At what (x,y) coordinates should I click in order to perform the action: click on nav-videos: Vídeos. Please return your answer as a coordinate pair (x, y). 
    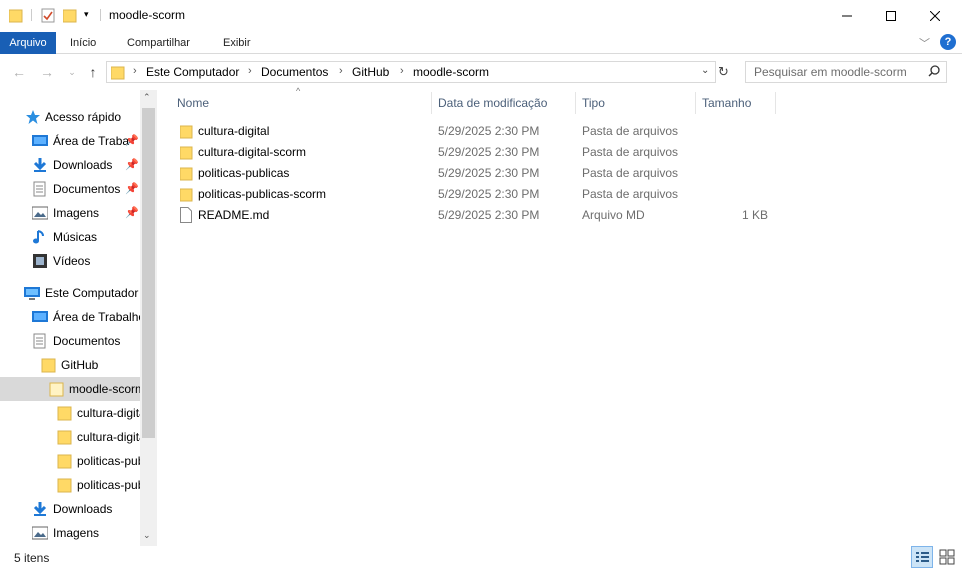
    Looking at the image, I should click on (70, 261).